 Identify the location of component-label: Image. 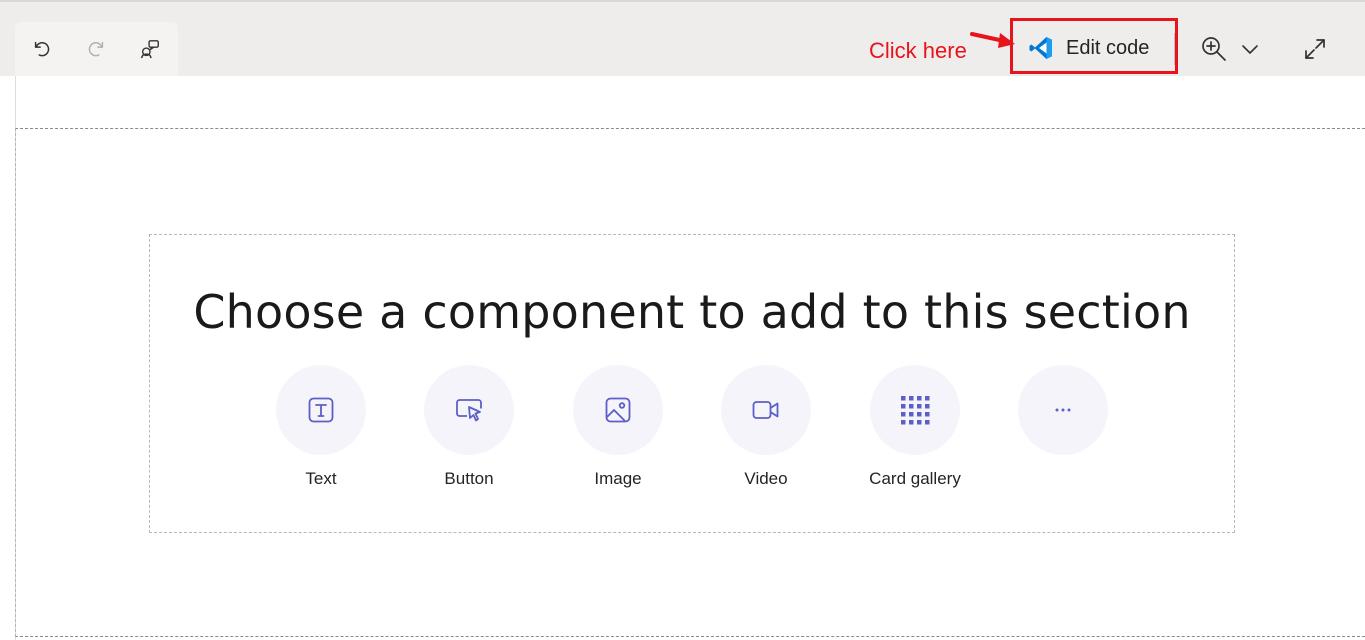
(618, 478).